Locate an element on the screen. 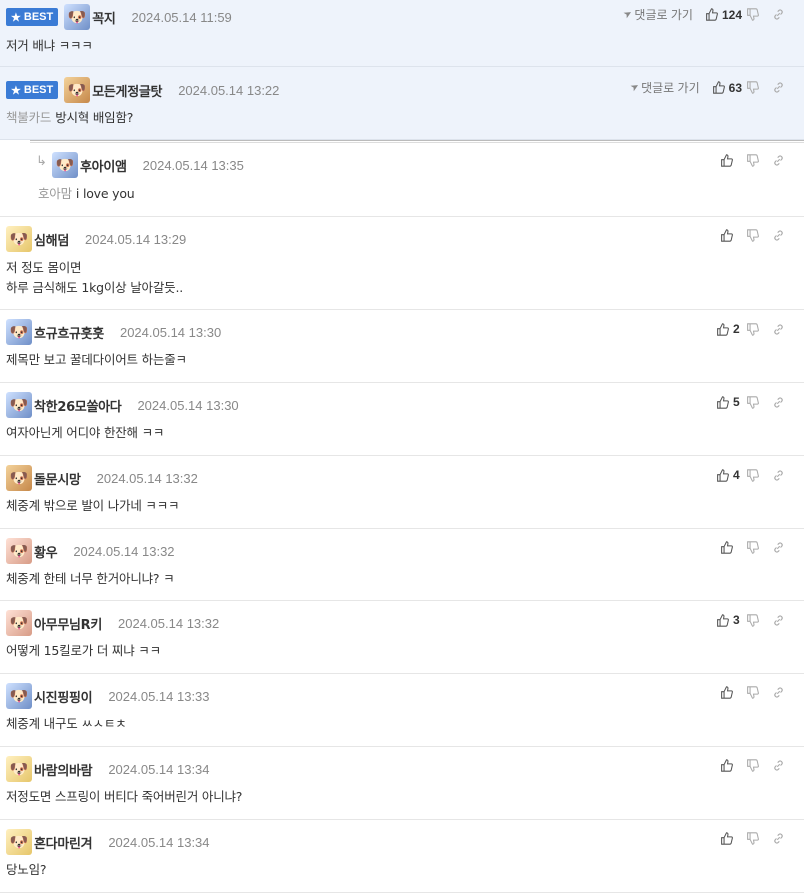 This screenshot has width=804, height=893. like-button: 124 is located at coordinates (723, 15).